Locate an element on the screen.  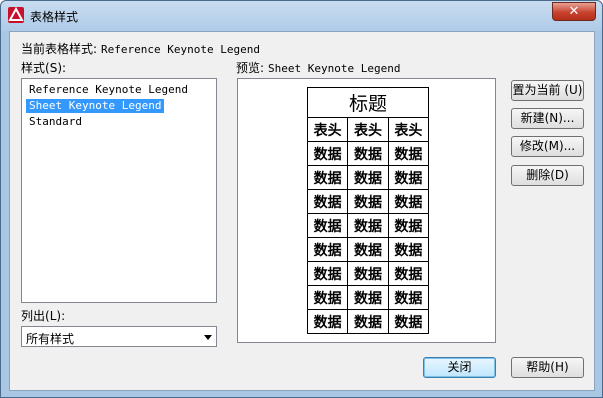
preview-label: 预览: Sheet Keynote Legend is located at coordinates (318, 68).